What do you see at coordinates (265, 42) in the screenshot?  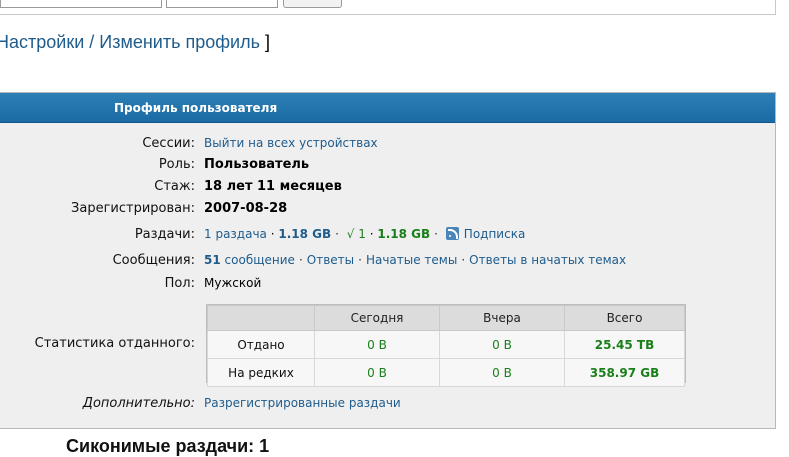 I see `breadcrumb-bracket: ]` at bounding box center [265, 42].